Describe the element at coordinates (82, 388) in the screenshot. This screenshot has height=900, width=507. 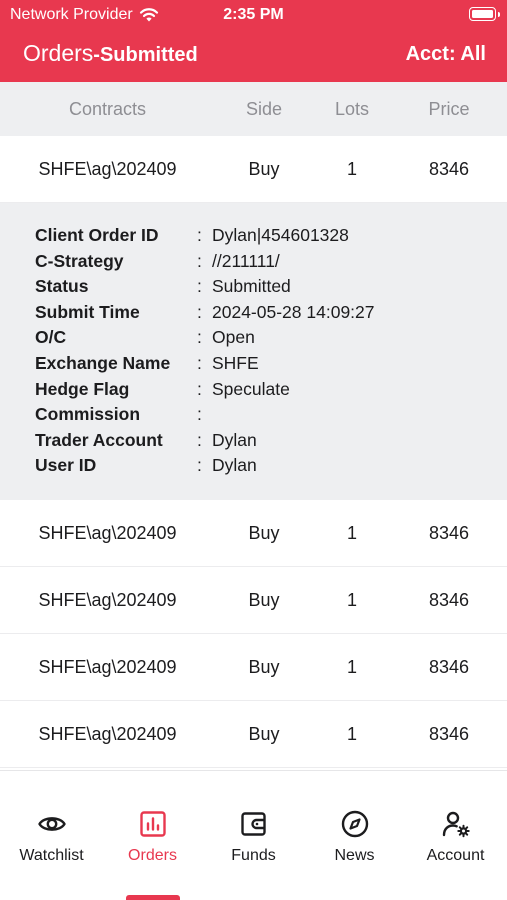
I see `detail-key: Hedge Flag` at that location.